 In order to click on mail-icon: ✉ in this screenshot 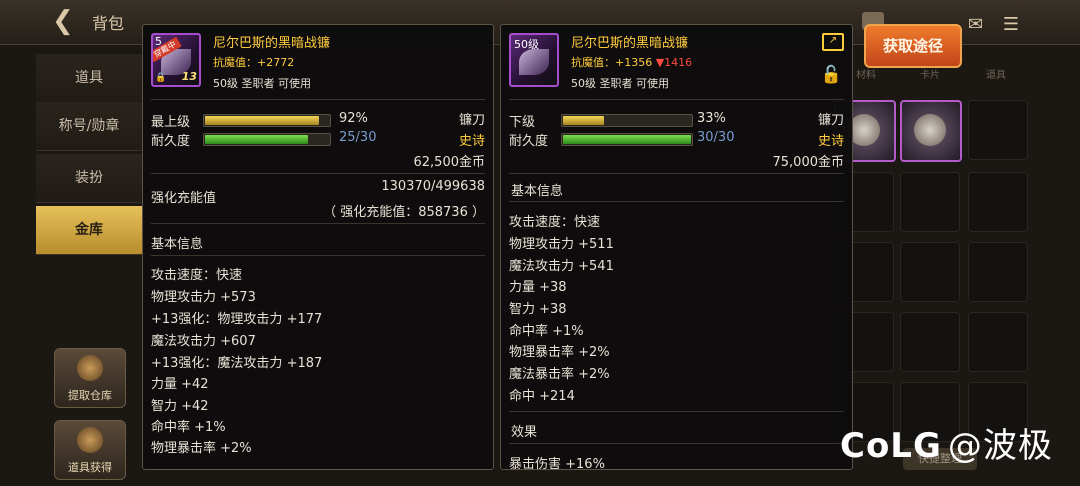, I will do `click(975, 24)`.